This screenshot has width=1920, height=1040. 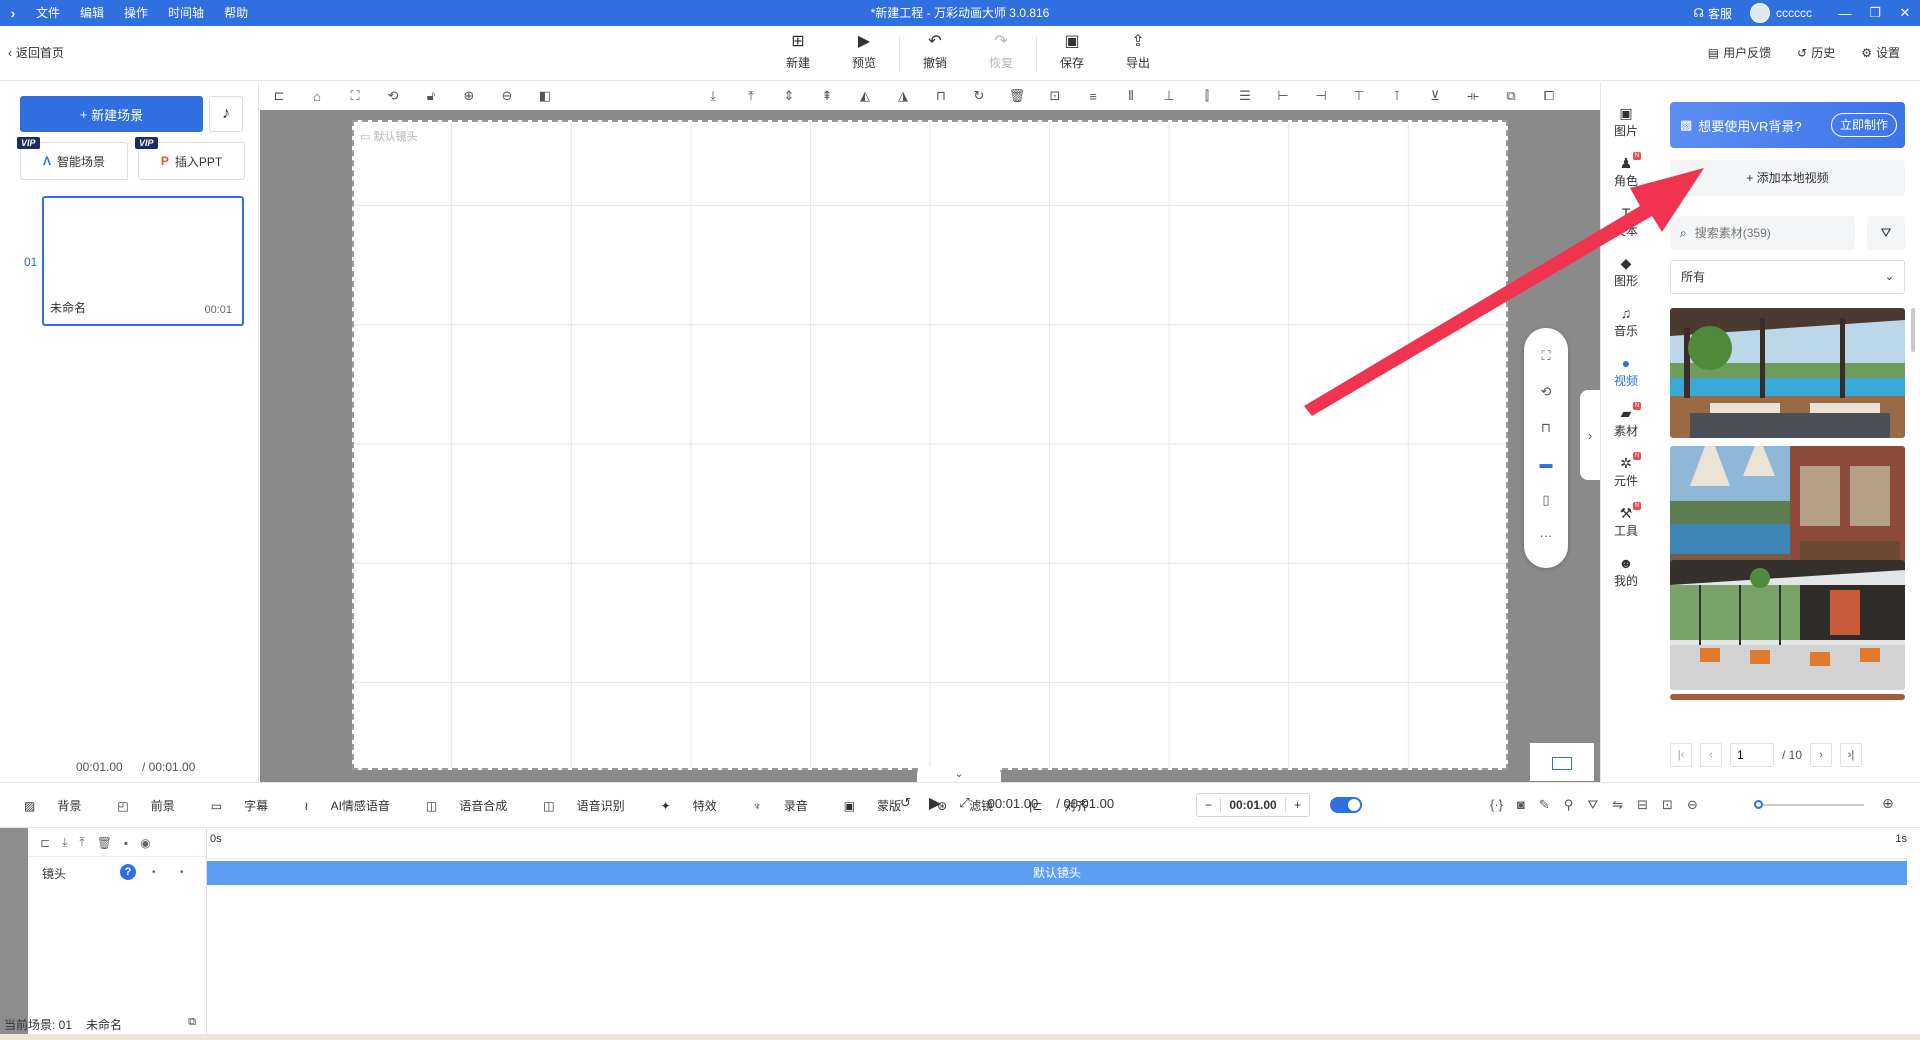 What do you see at coordinates (1642, 805) in the screenshot?
I see `fit-timeline-icon: ⊟` at bounding box center [1642, 805].